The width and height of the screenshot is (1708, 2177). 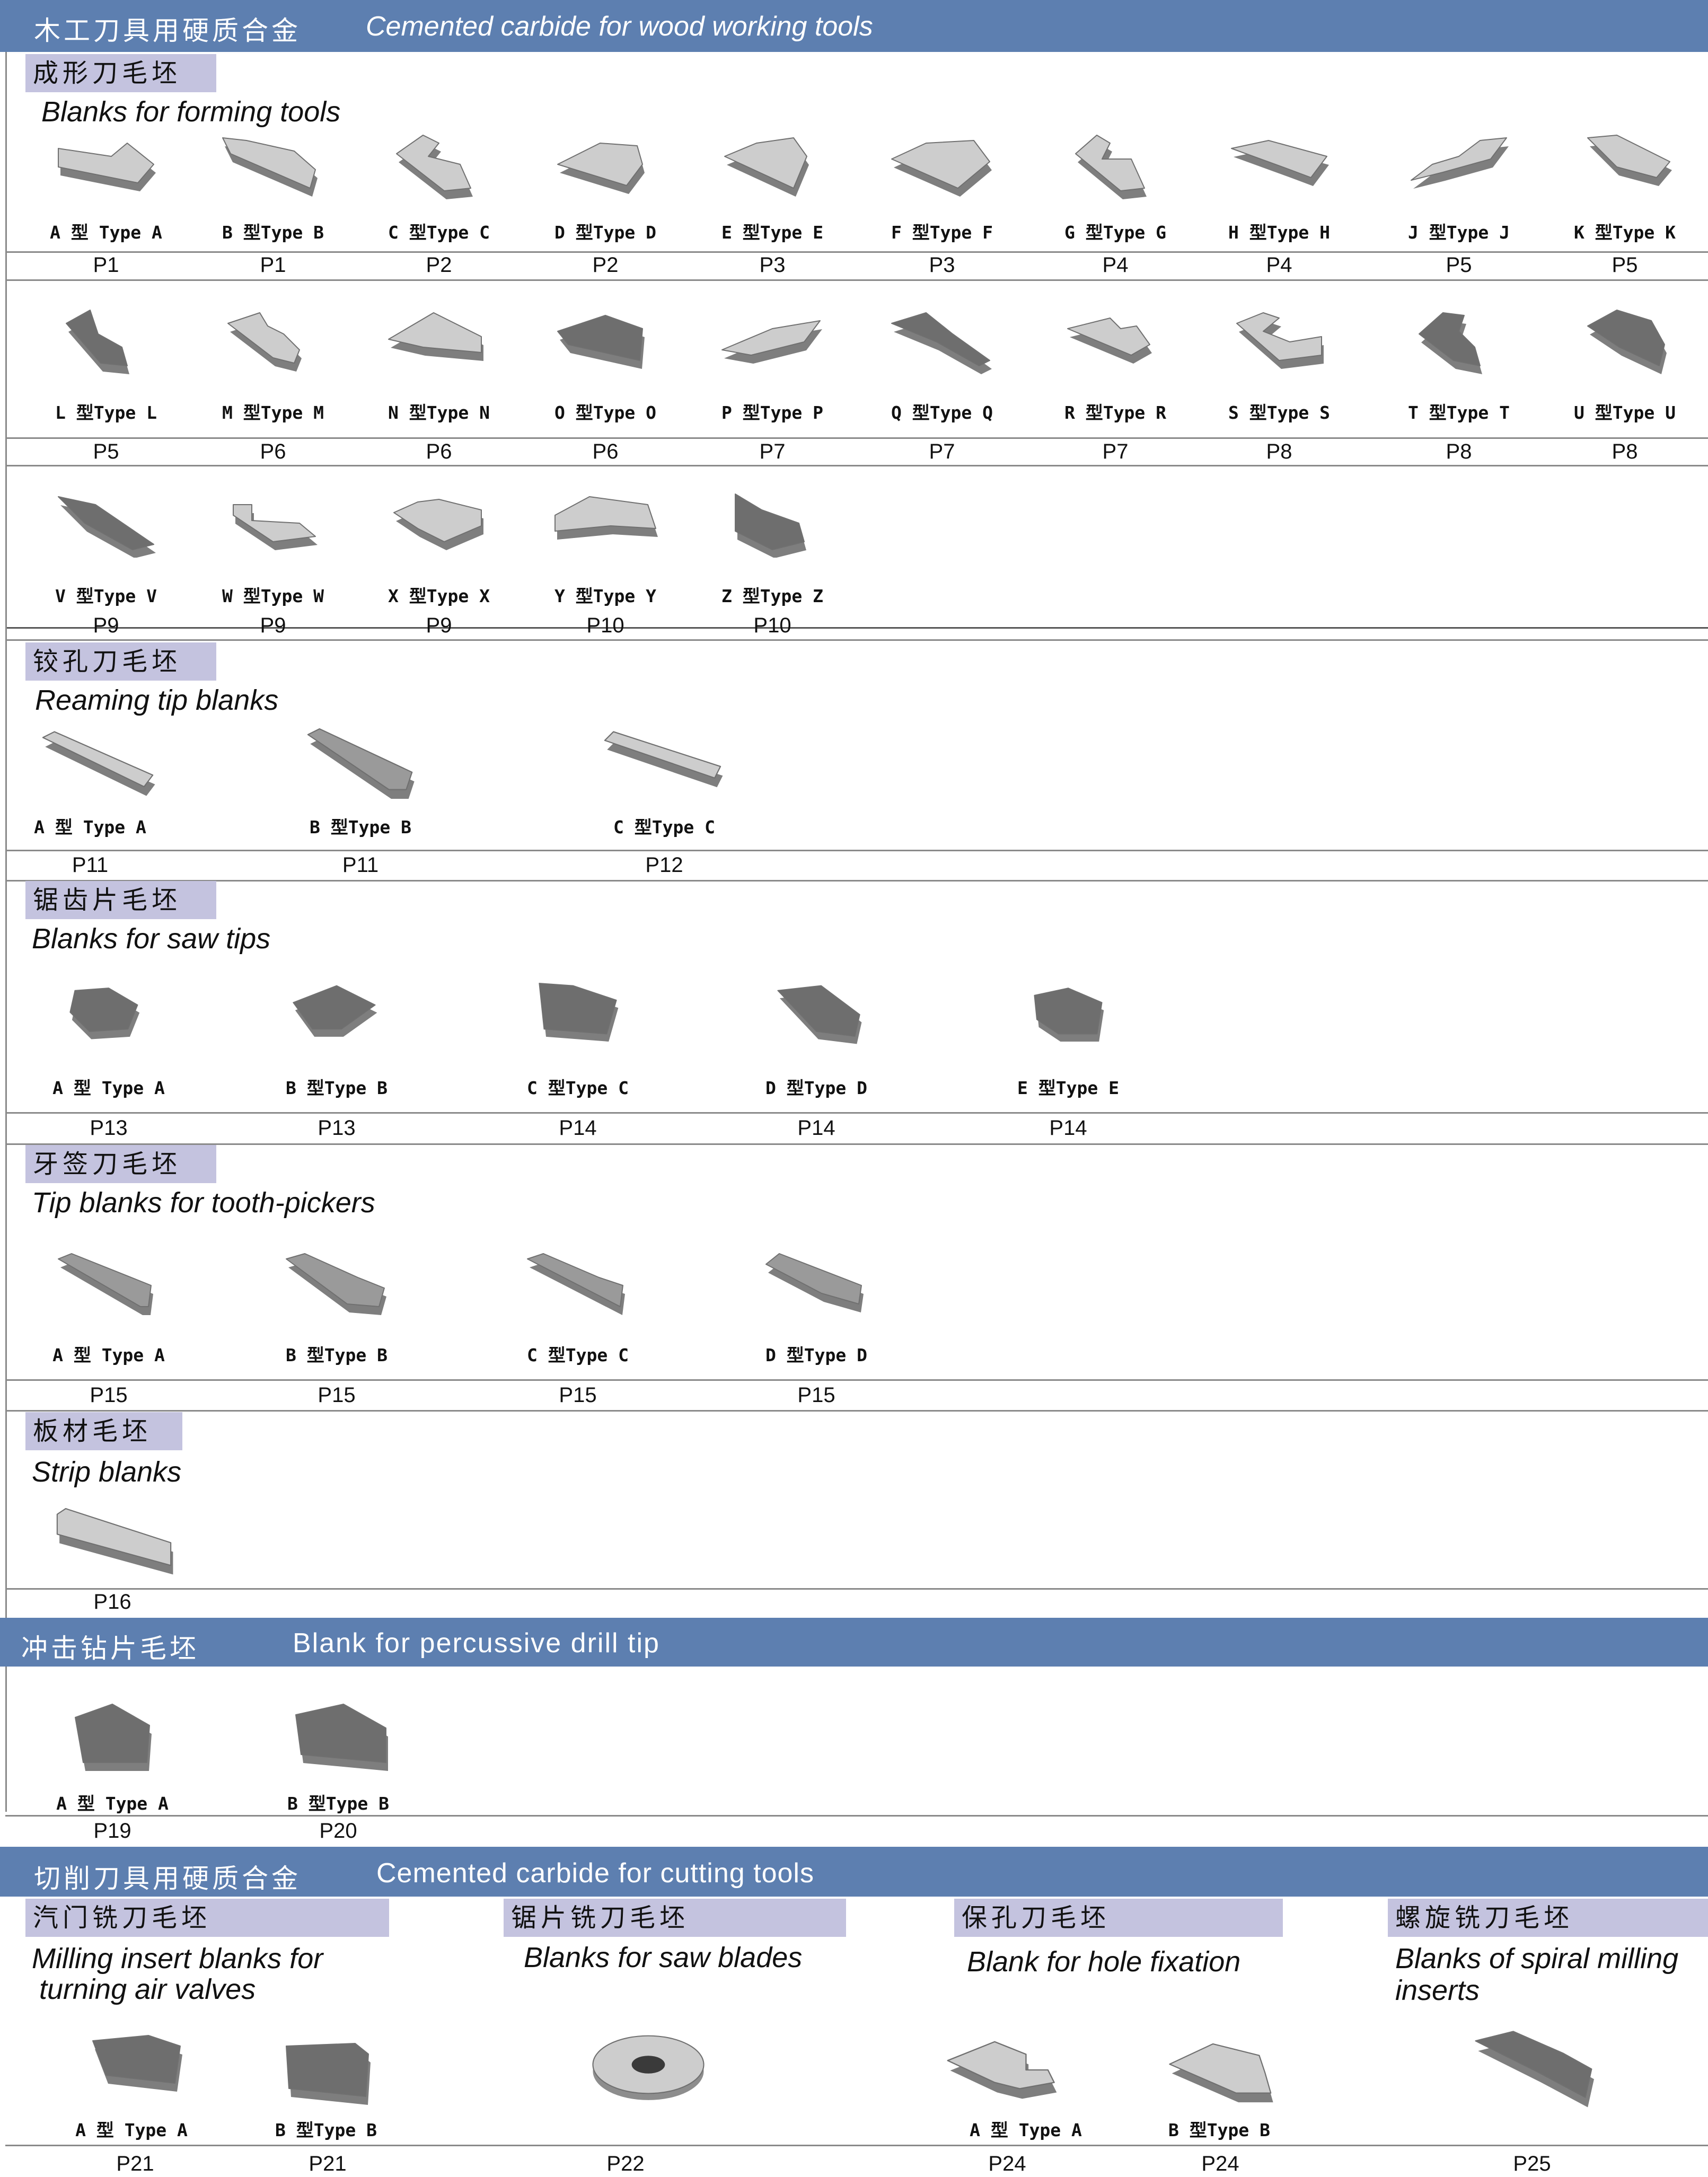 What do you see at coordinates (1534, 2069) in the screenshot?
I see `spiral-blank-image` at bounding box center [1534, 2069].